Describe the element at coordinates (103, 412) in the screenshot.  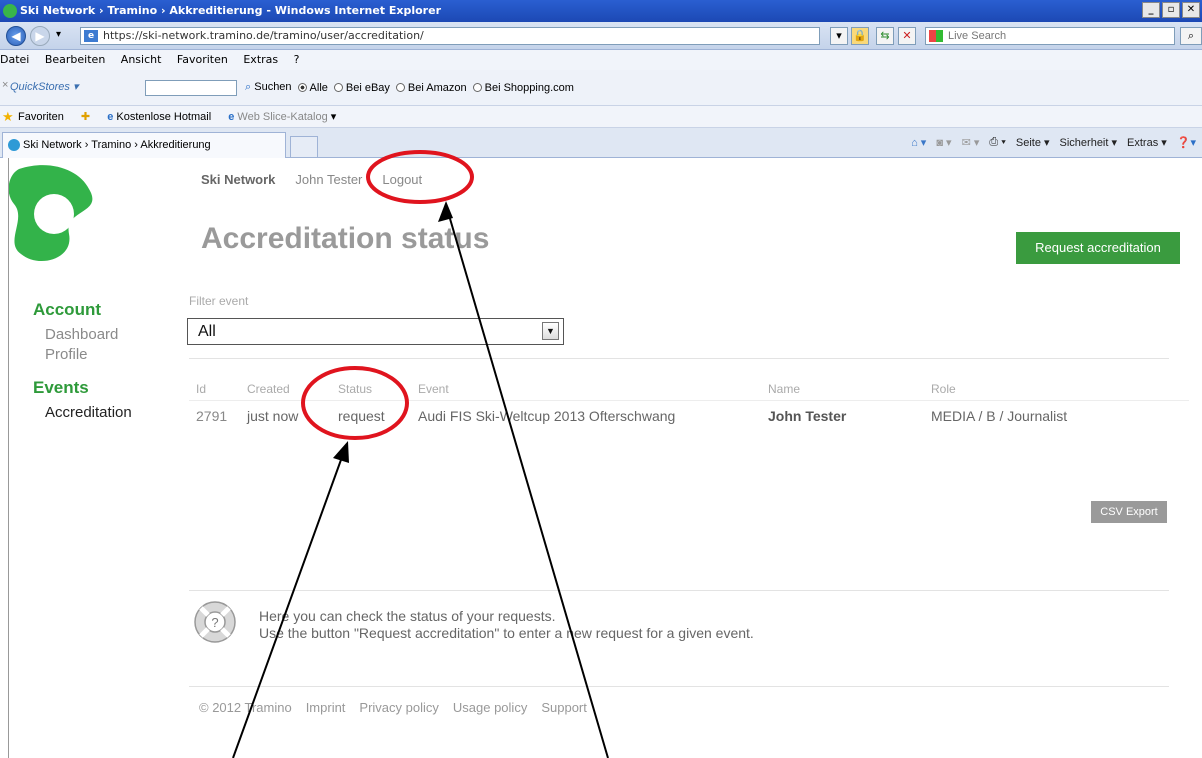
I see `sidebar-item-accreditation: Accreditation` at that location.